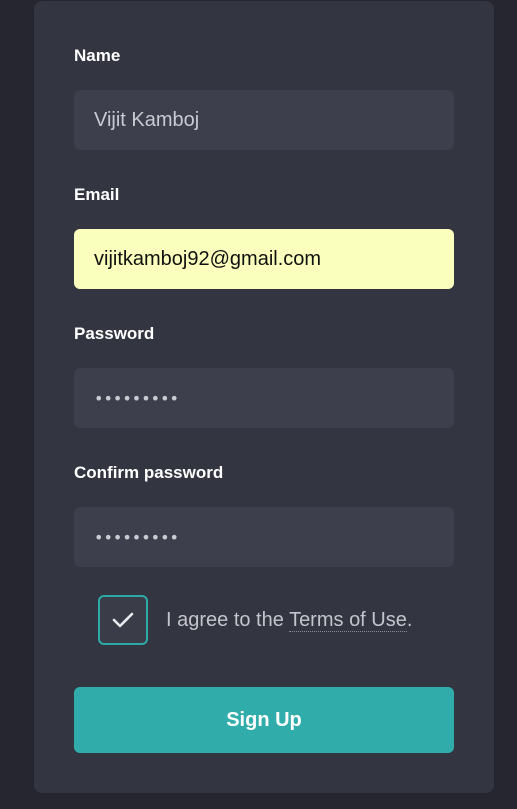  I want to click on confirm-password-input, so click(264, 537).